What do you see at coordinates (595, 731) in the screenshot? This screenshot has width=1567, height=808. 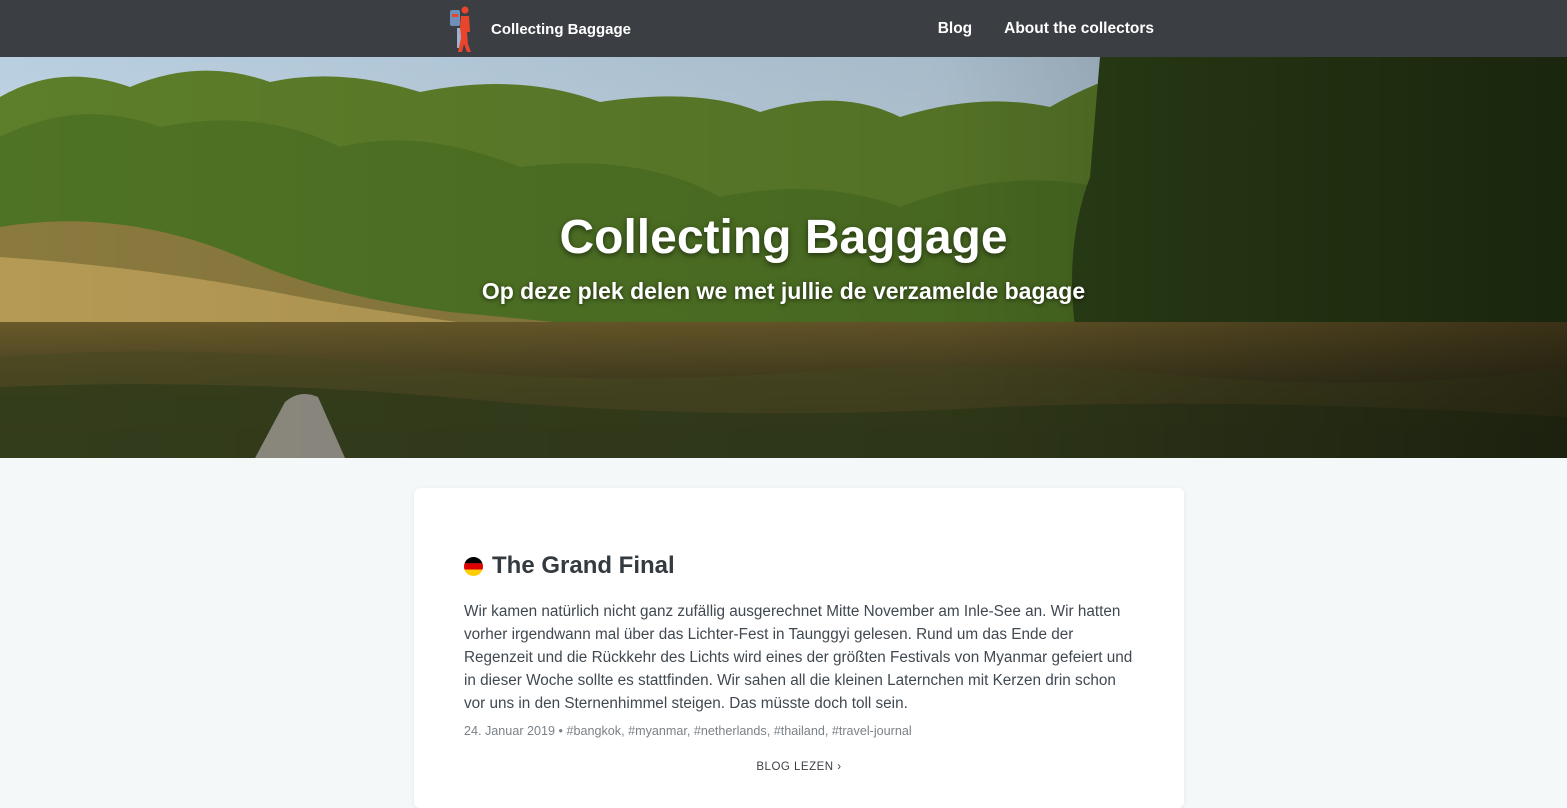 I see `tag-link: #bangkok,` at bounding box center [595, 731].